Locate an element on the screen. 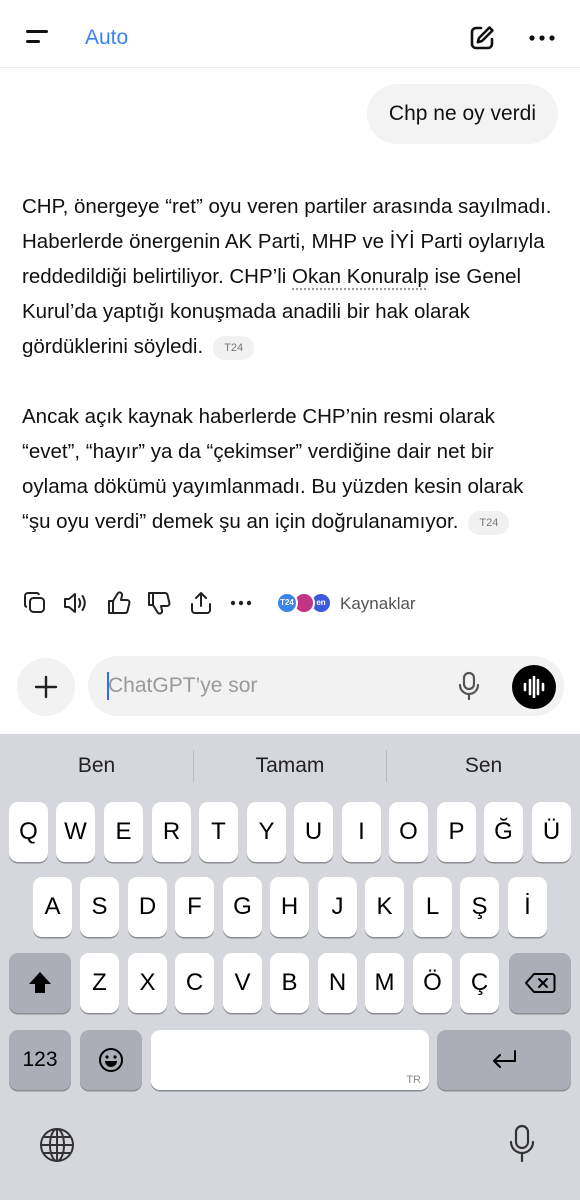 This screenshot has width=580, height=1200. suggestion-sen: Sen is located at coordinates (483, 766).